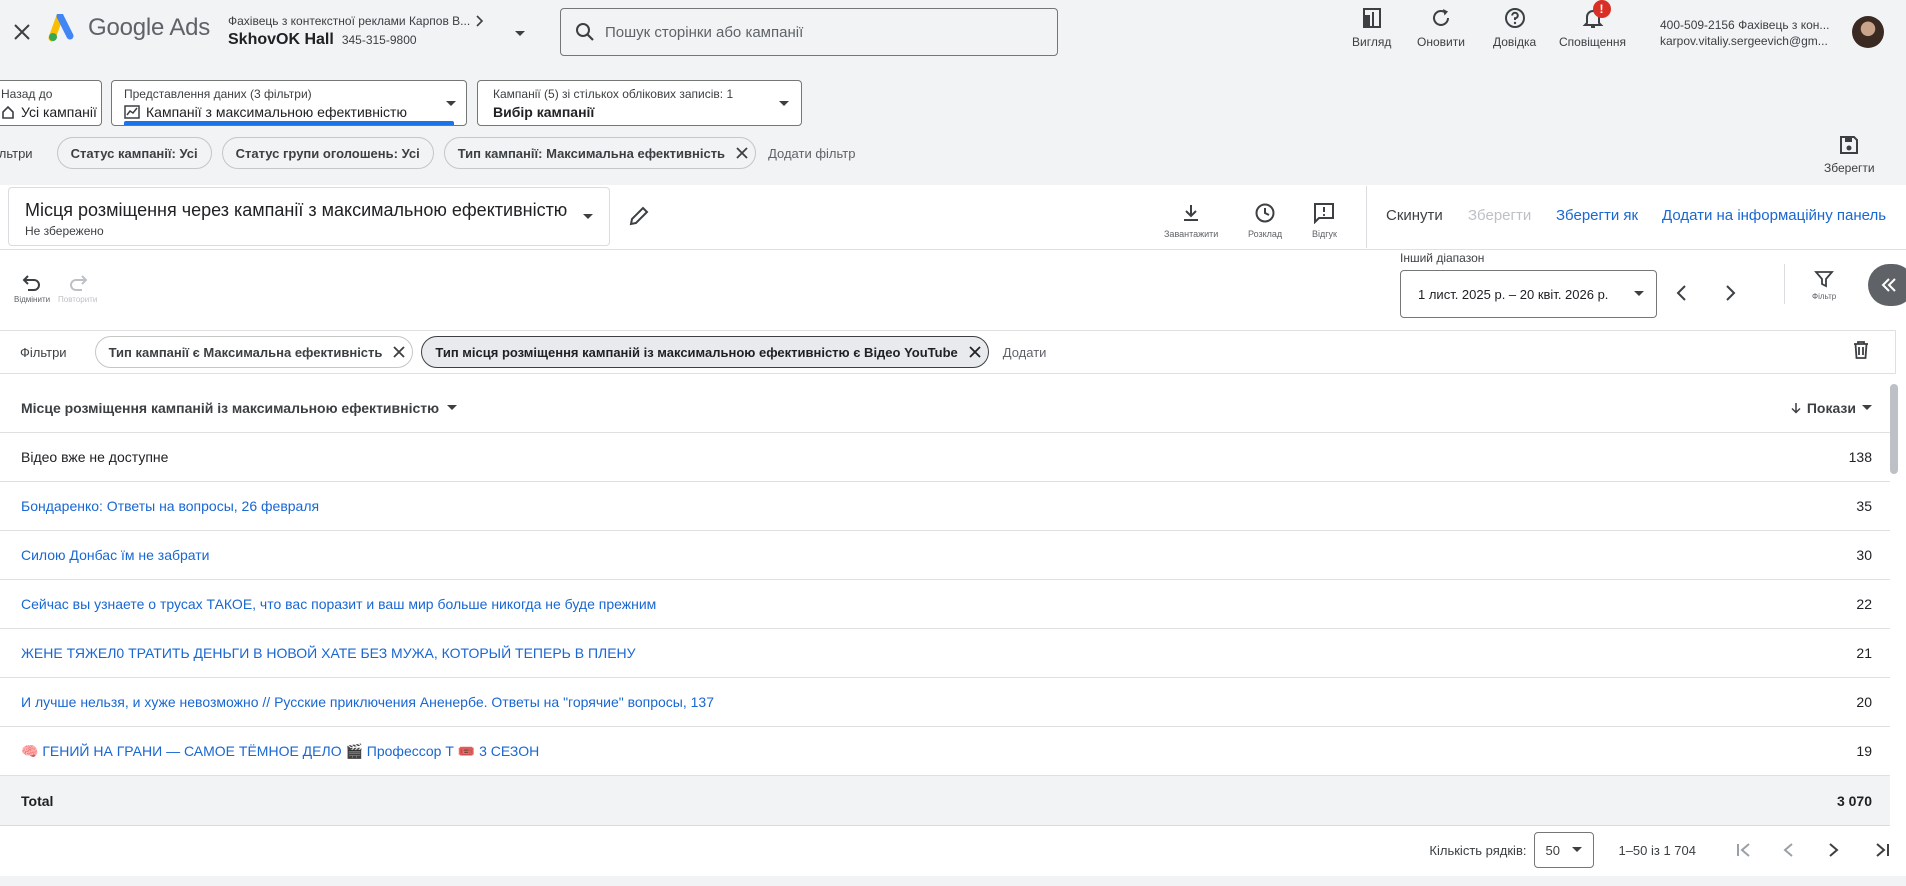  What do you see at coordinates (1601, 9) in the screenshot?
I see `notification-badge: !` at bounding box center [1601, 9].